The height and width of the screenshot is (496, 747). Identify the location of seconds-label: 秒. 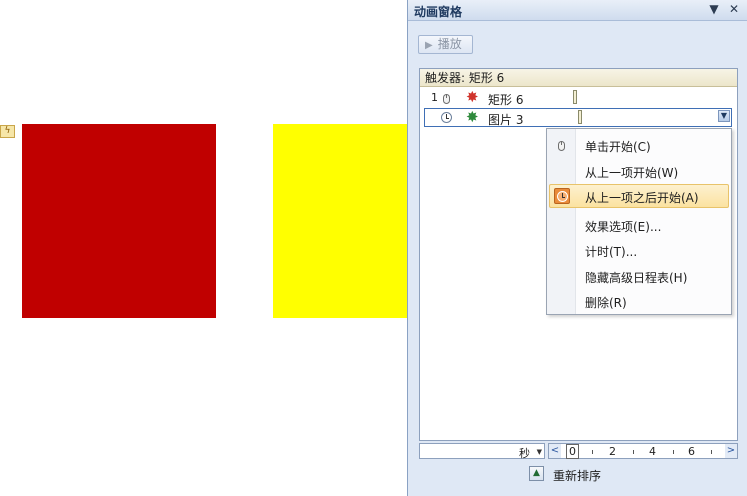
(524, 453).